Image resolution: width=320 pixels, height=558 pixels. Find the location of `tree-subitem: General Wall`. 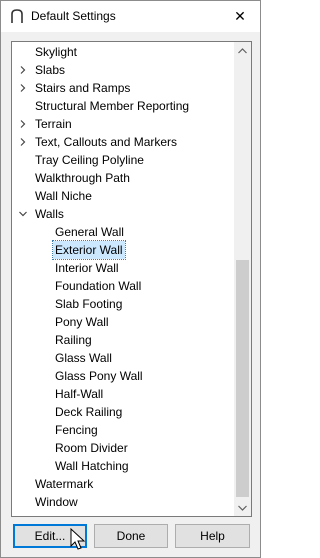

tree-subitem: General Wall is located at coordinates (122, 232).